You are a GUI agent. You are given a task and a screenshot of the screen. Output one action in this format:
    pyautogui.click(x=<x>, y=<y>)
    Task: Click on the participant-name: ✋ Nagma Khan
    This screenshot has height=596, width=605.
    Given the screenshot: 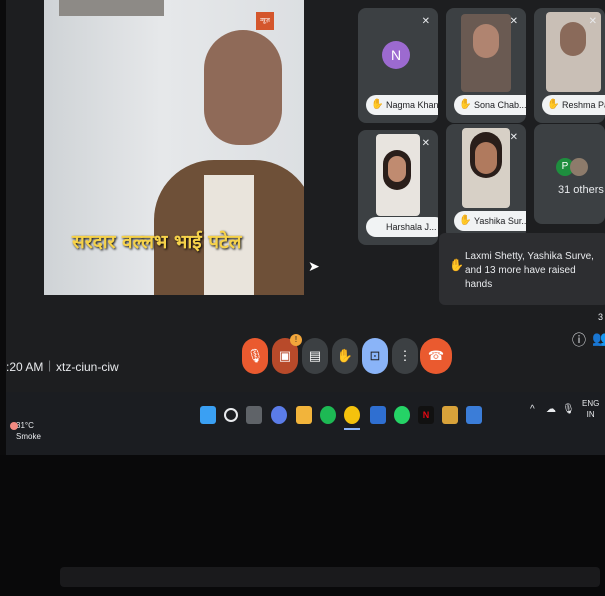 What is the action you would take?
    pyautogui.click(x=402, y=105)
    